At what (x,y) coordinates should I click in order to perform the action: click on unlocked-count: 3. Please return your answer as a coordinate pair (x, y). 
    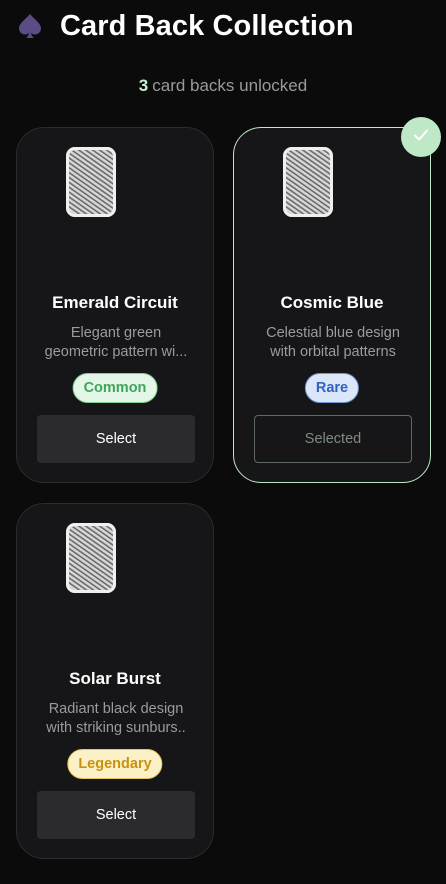
    Looking at the image, I should click on (143, 85).